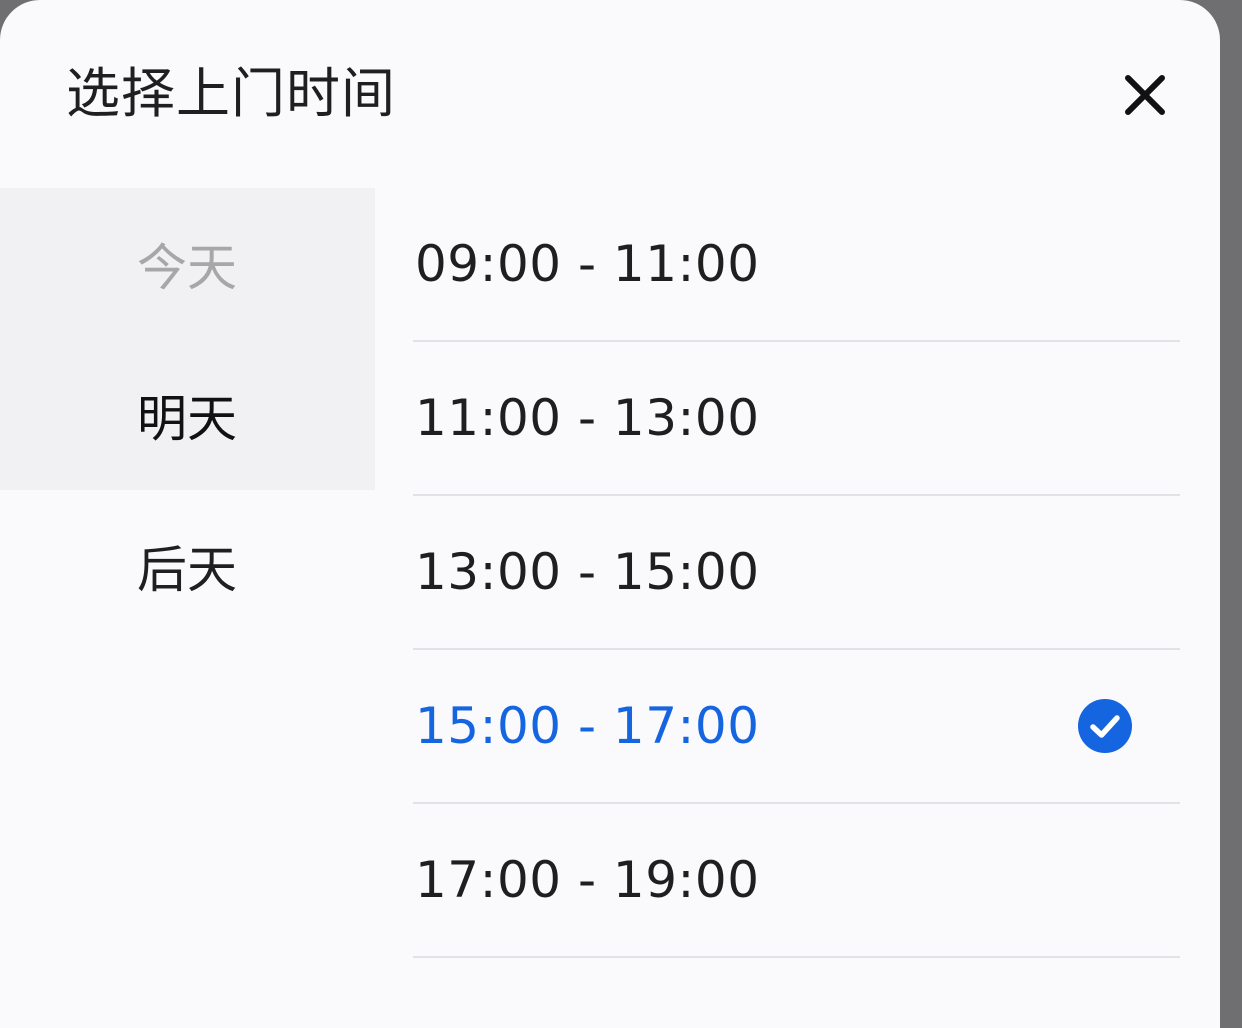 Image resolution: width=1242 pixels, height=1028 pixels. Describe the element at coordinates (587, 572) in the screenshot. I see `time-slot-label: 13:00 - 15:00` at that location.